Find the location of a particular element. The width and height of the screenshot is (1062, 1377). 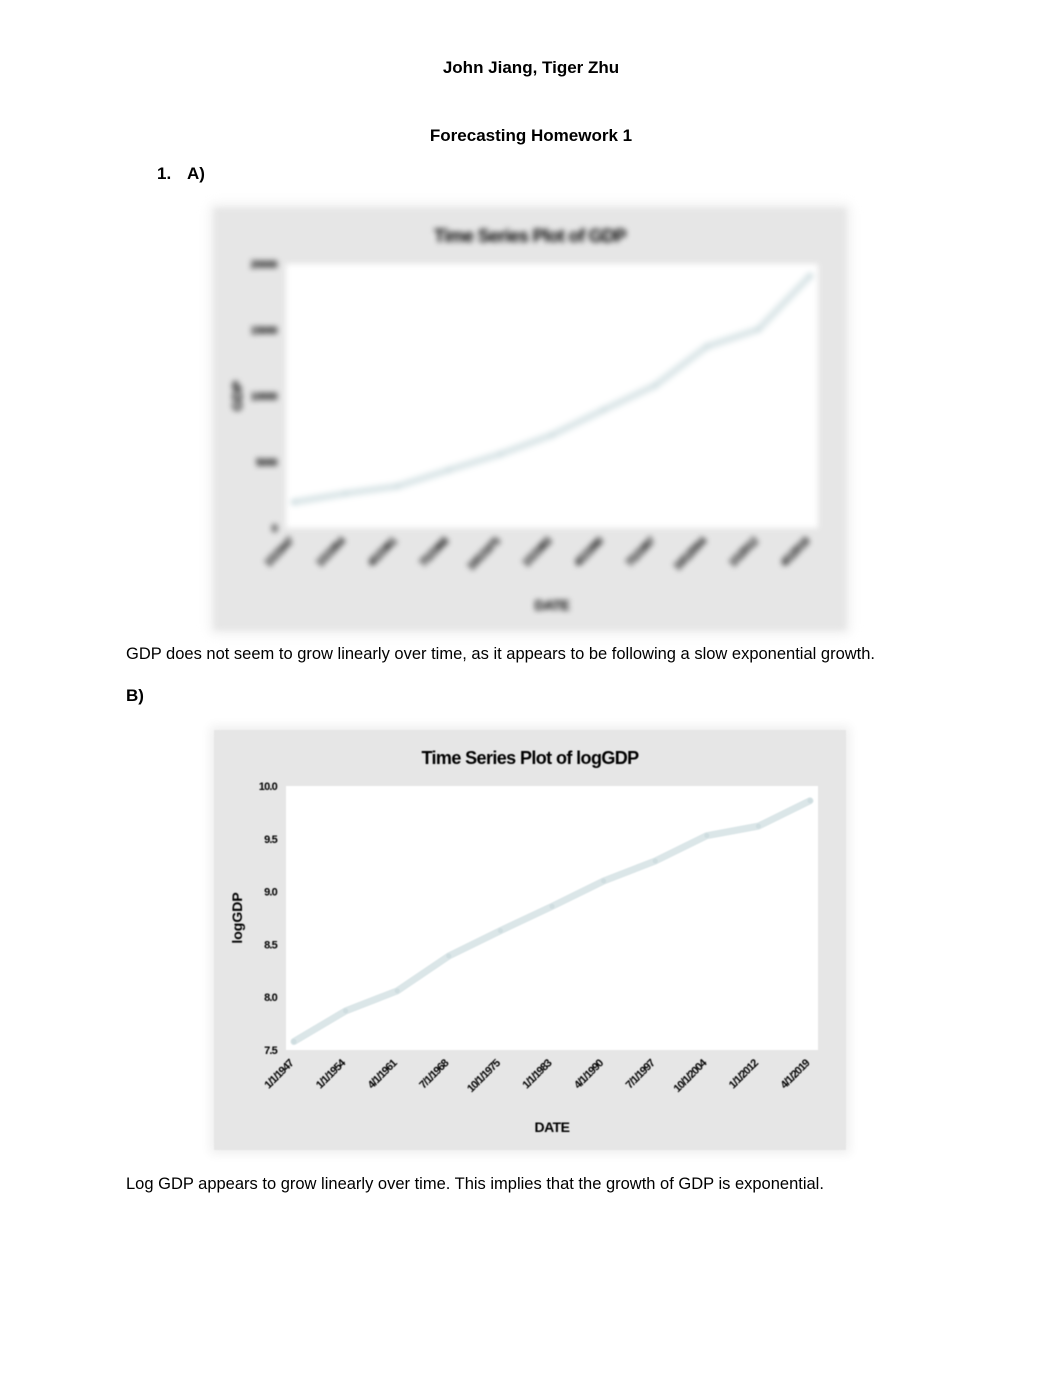

y-axis-label: logGDP is located at coordinates (237, 917).